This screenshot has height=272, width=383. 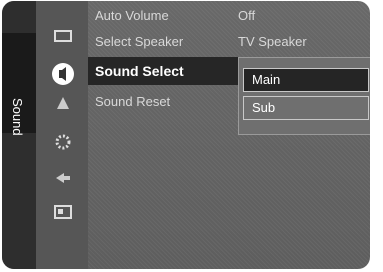 I want to click on tab-sound: Sound, so click(x=19, y=84).